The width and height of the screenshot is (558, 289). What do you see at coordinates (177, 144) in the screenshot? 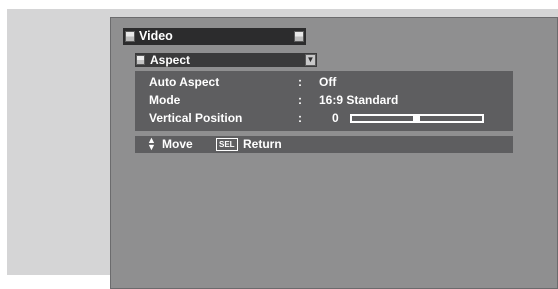
I see `move-hint: Move` at bounding box center [177, 144].